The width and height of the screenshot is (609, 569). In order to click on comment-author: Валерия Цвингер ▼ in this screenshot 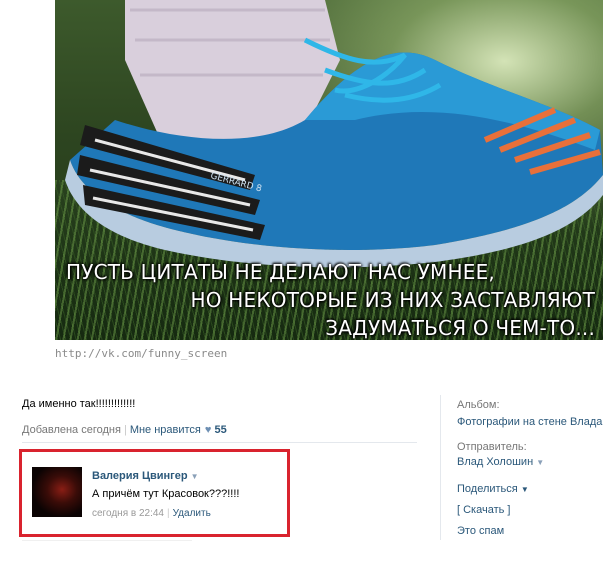, I will do `click(145, 476)`.